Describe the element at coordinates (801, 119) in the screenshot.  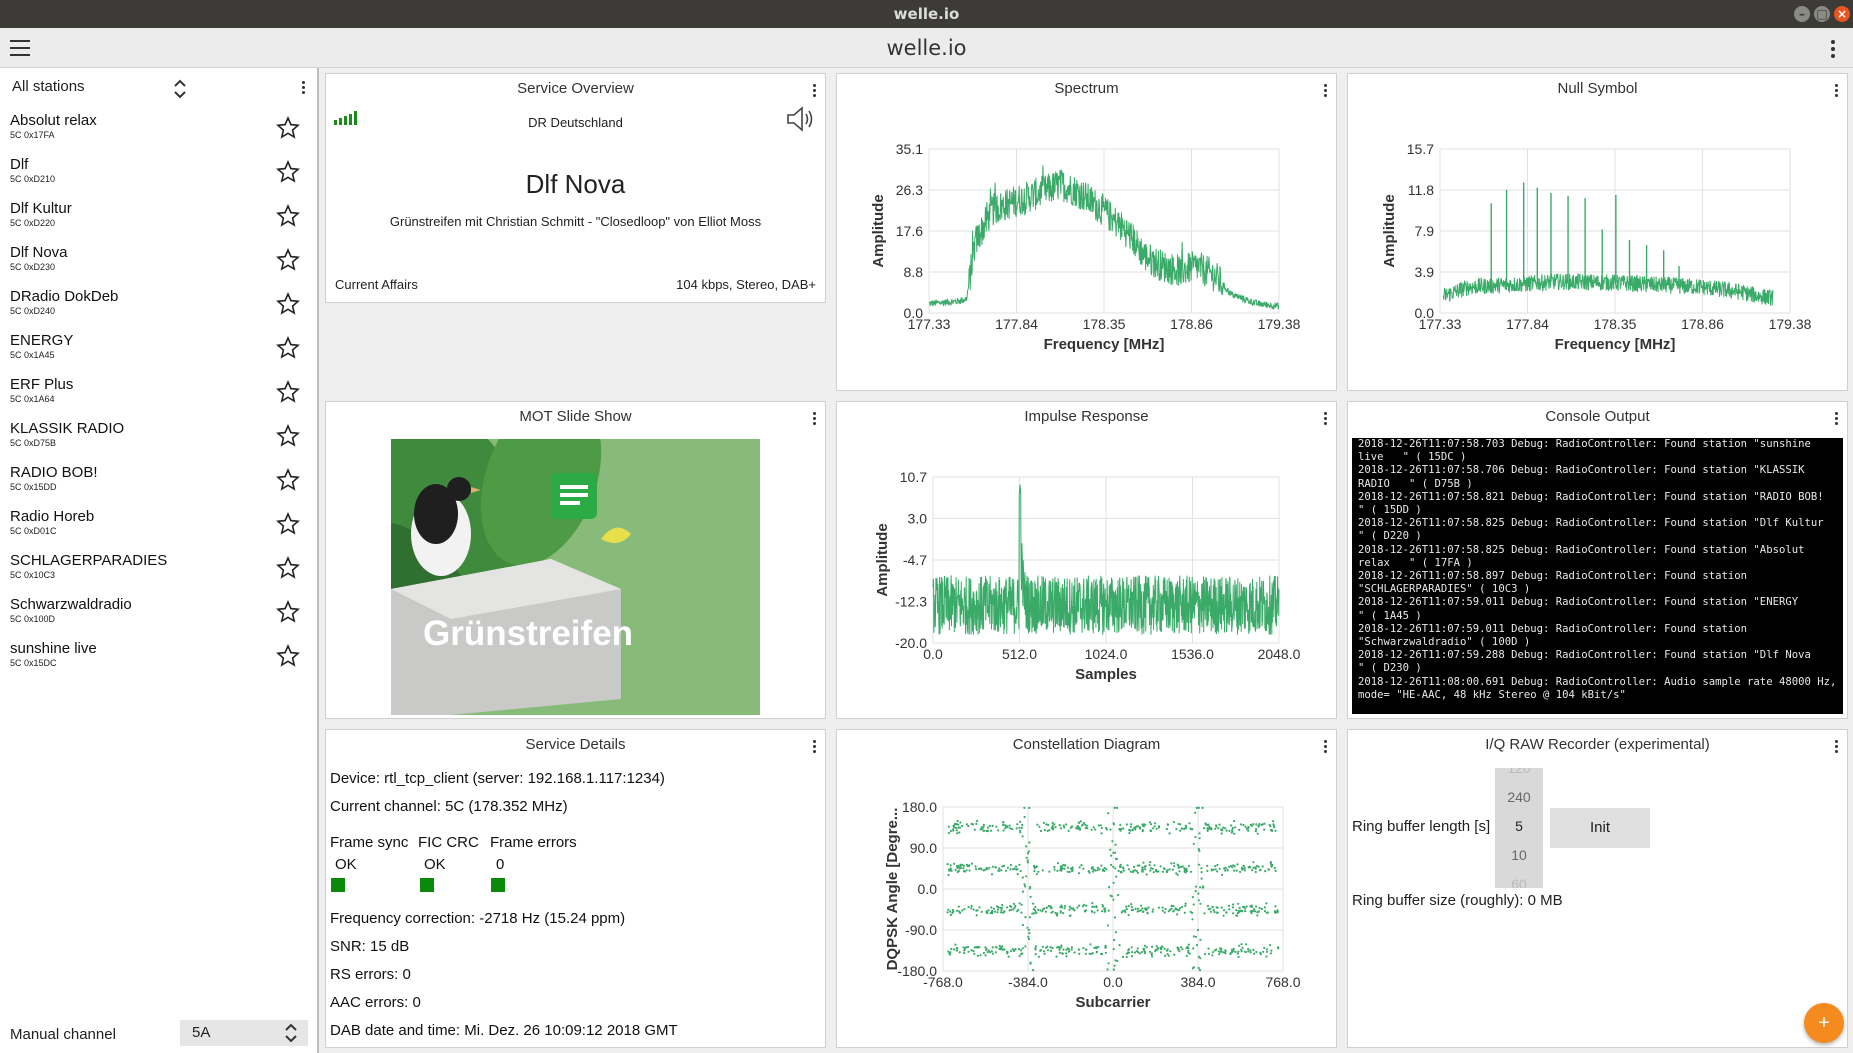
I see `speaker-icon` at that location.